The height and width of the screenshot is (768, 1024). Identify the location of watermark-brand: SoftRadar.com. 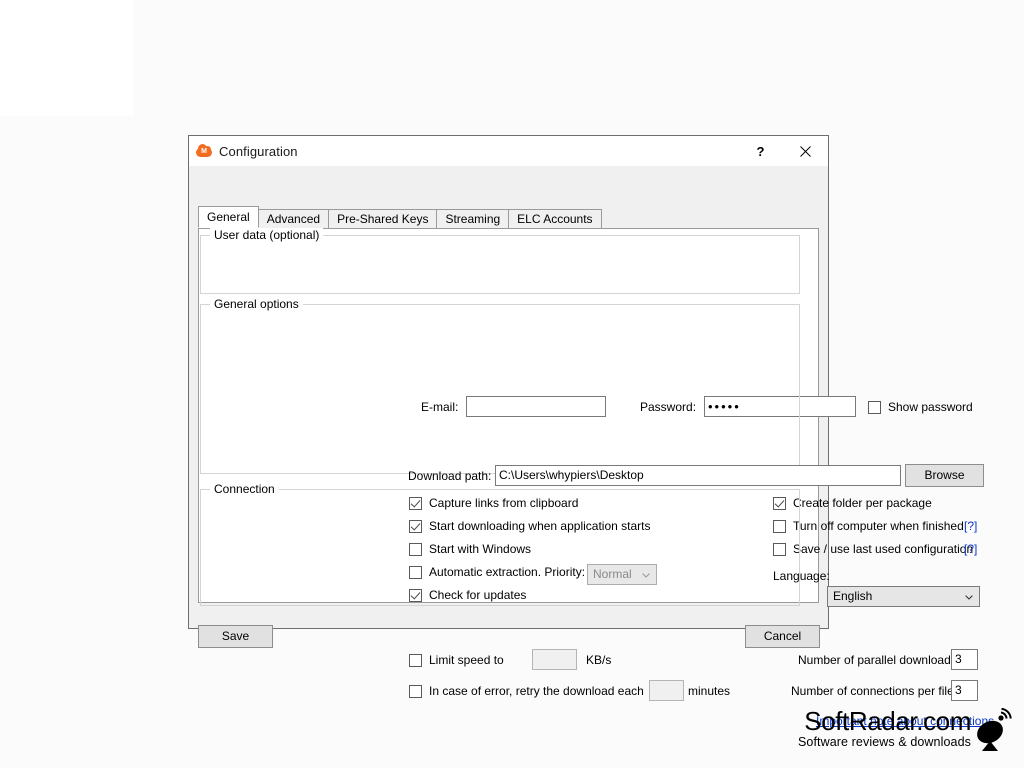
(887, 721).